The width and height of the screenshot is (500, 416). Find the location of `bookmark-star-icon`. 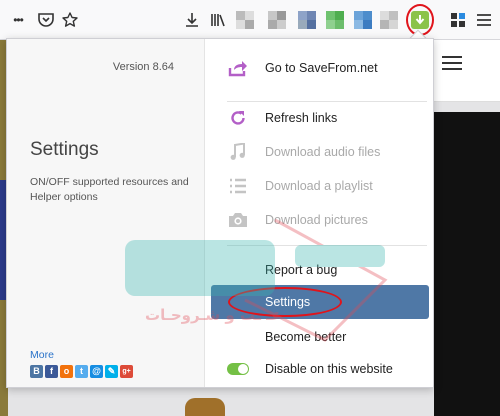

bookmark-star-icon is located at coordinates (70, 20).